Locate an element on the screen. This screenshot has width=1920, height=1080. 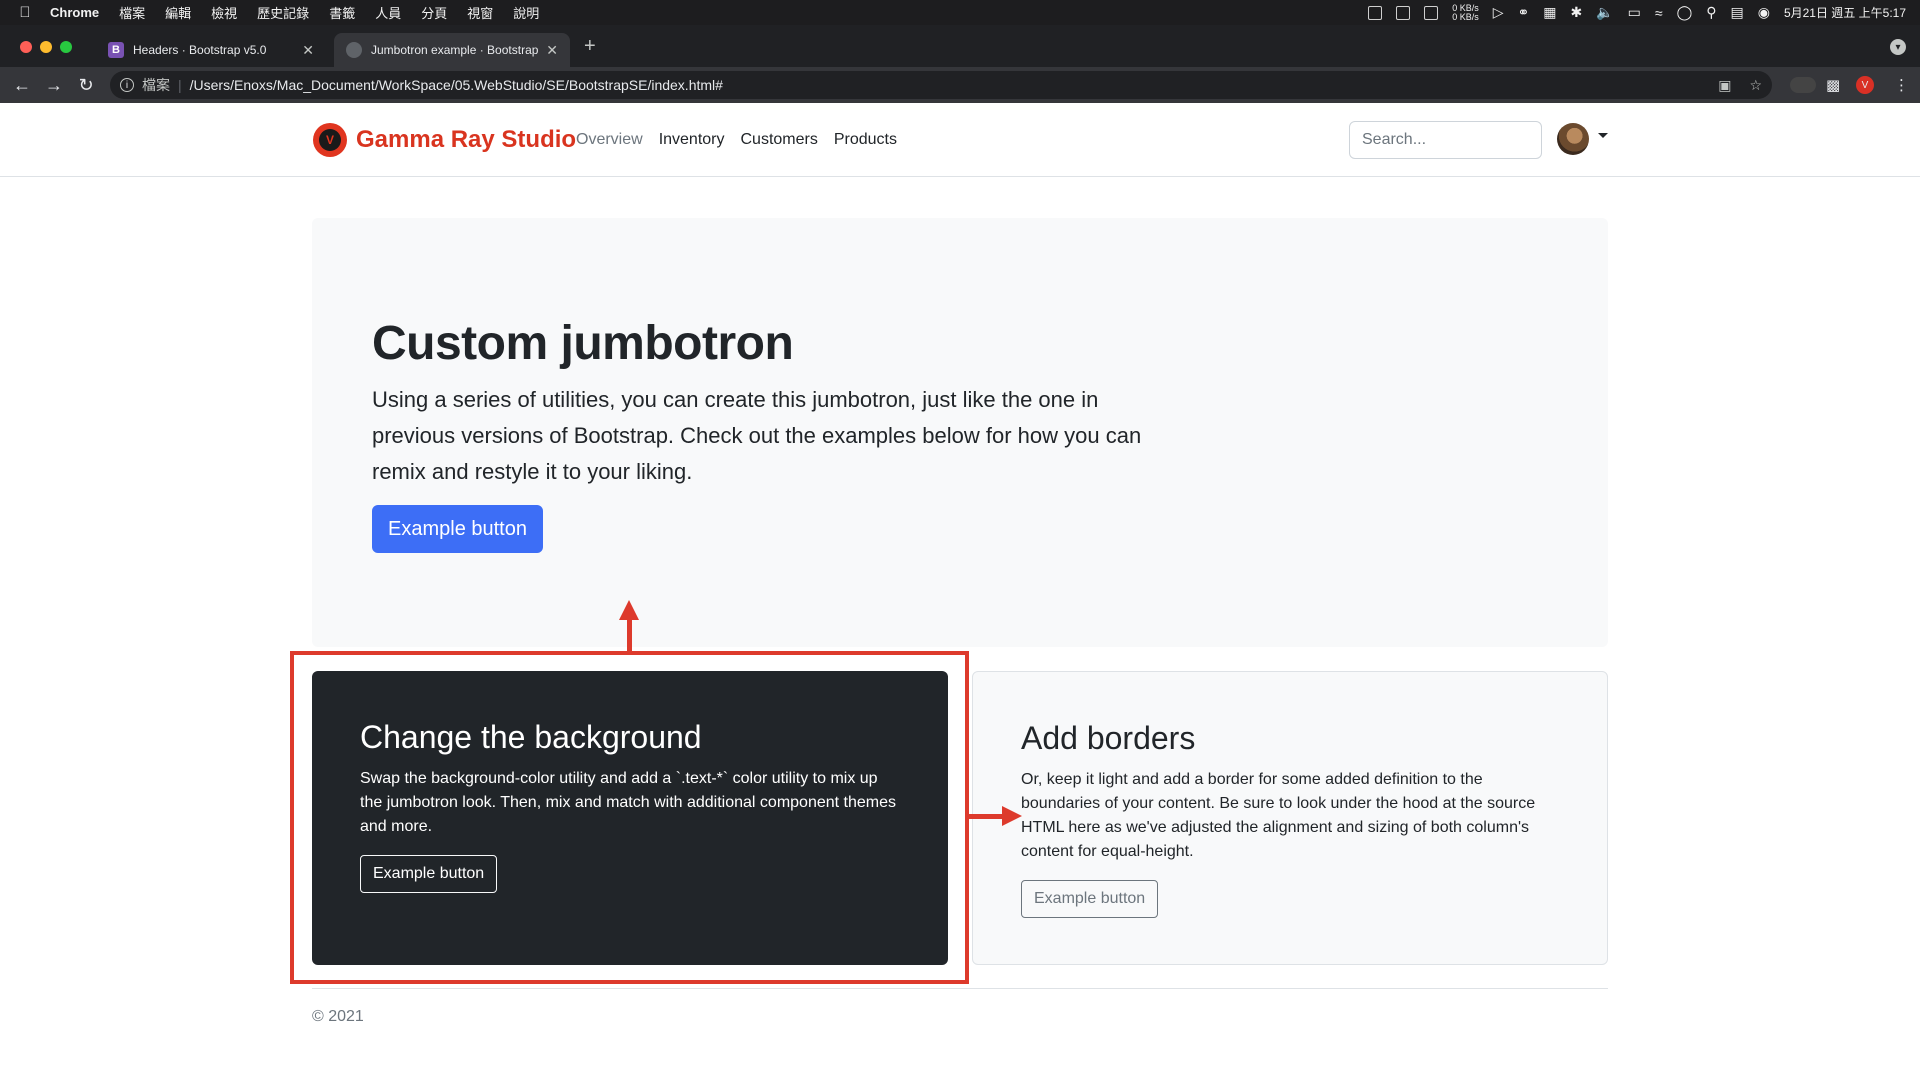
more-menu-icon: ⋮ is located at coordinates (1901, 85).